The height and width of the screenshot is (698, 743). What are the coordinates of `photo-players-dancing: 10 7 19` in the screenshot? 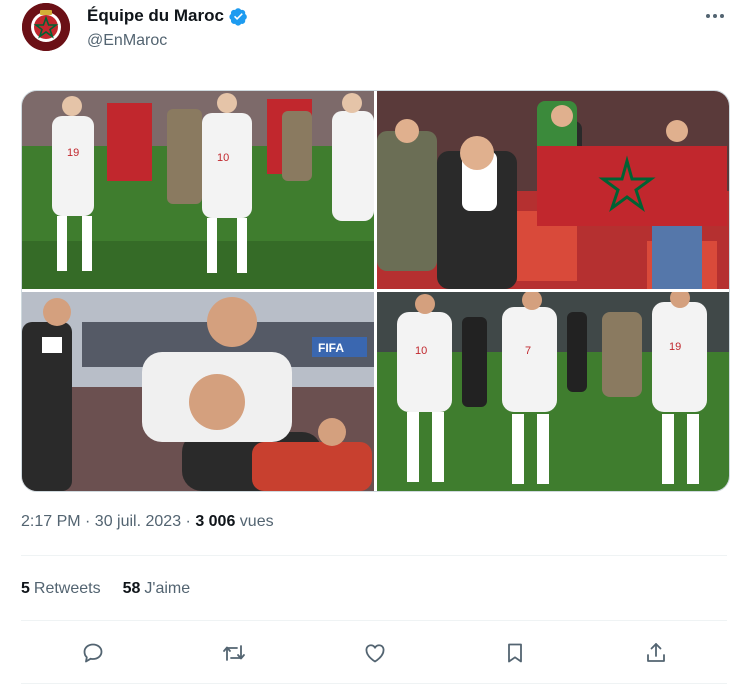 It's located at (553, 391).